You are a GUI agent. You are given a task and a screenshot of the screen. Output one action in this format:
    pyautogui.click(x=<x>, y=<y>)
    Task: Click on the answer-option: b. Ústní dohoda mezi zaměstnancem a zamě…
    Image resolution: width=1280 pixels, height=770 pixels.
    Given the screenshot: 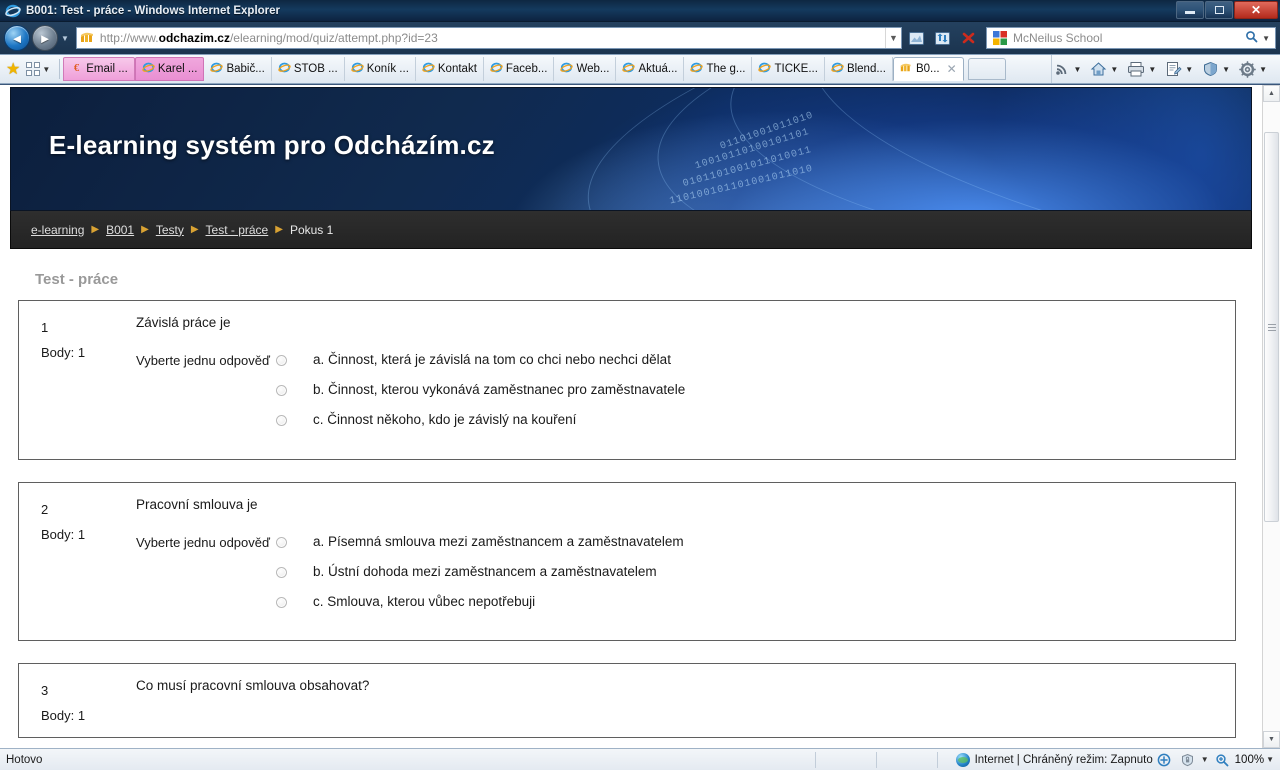 What is the action you would take?
    pyautogui.click(x=745, y=572)
    